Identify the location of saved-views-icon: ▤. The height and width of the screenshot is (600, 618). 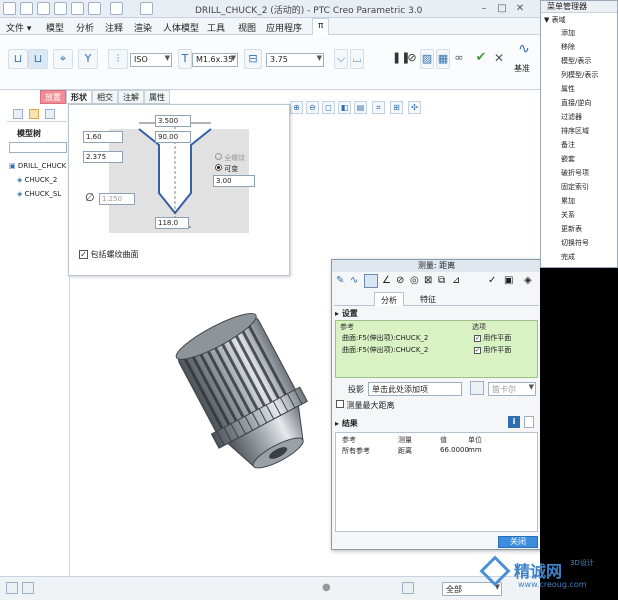
(360, 107).